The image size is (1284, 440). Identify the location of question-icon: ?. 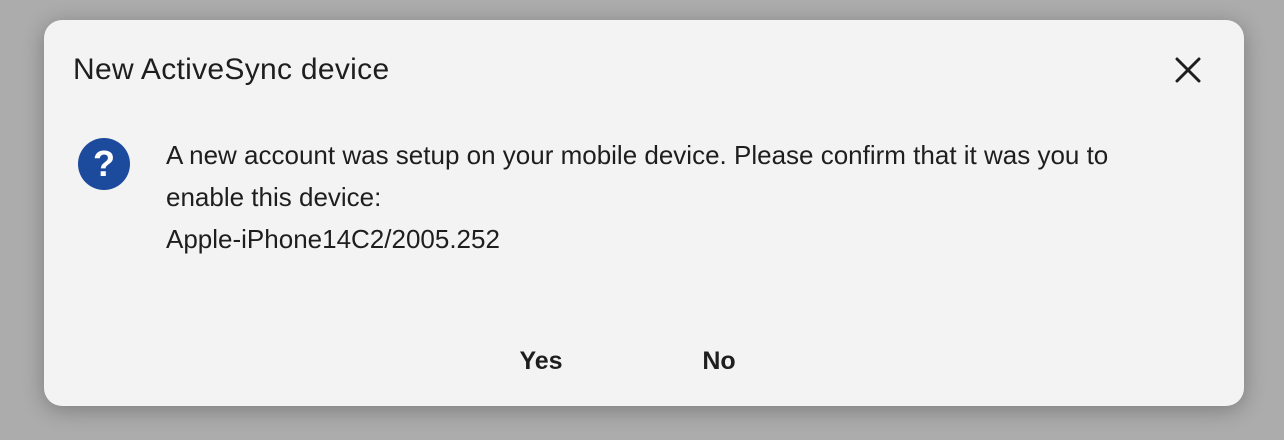
(104, 164).